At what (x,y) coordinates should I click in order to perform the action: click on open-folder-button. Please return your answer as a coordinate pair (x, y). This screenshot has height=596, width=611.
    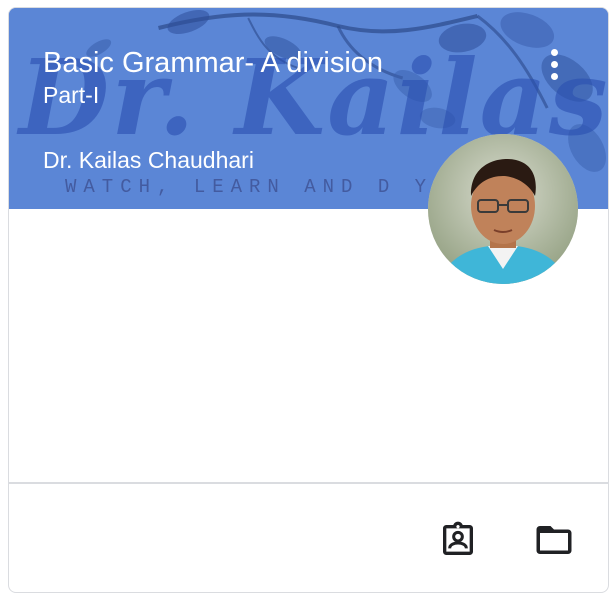
    Looking at the image, I should click on (554, 540).